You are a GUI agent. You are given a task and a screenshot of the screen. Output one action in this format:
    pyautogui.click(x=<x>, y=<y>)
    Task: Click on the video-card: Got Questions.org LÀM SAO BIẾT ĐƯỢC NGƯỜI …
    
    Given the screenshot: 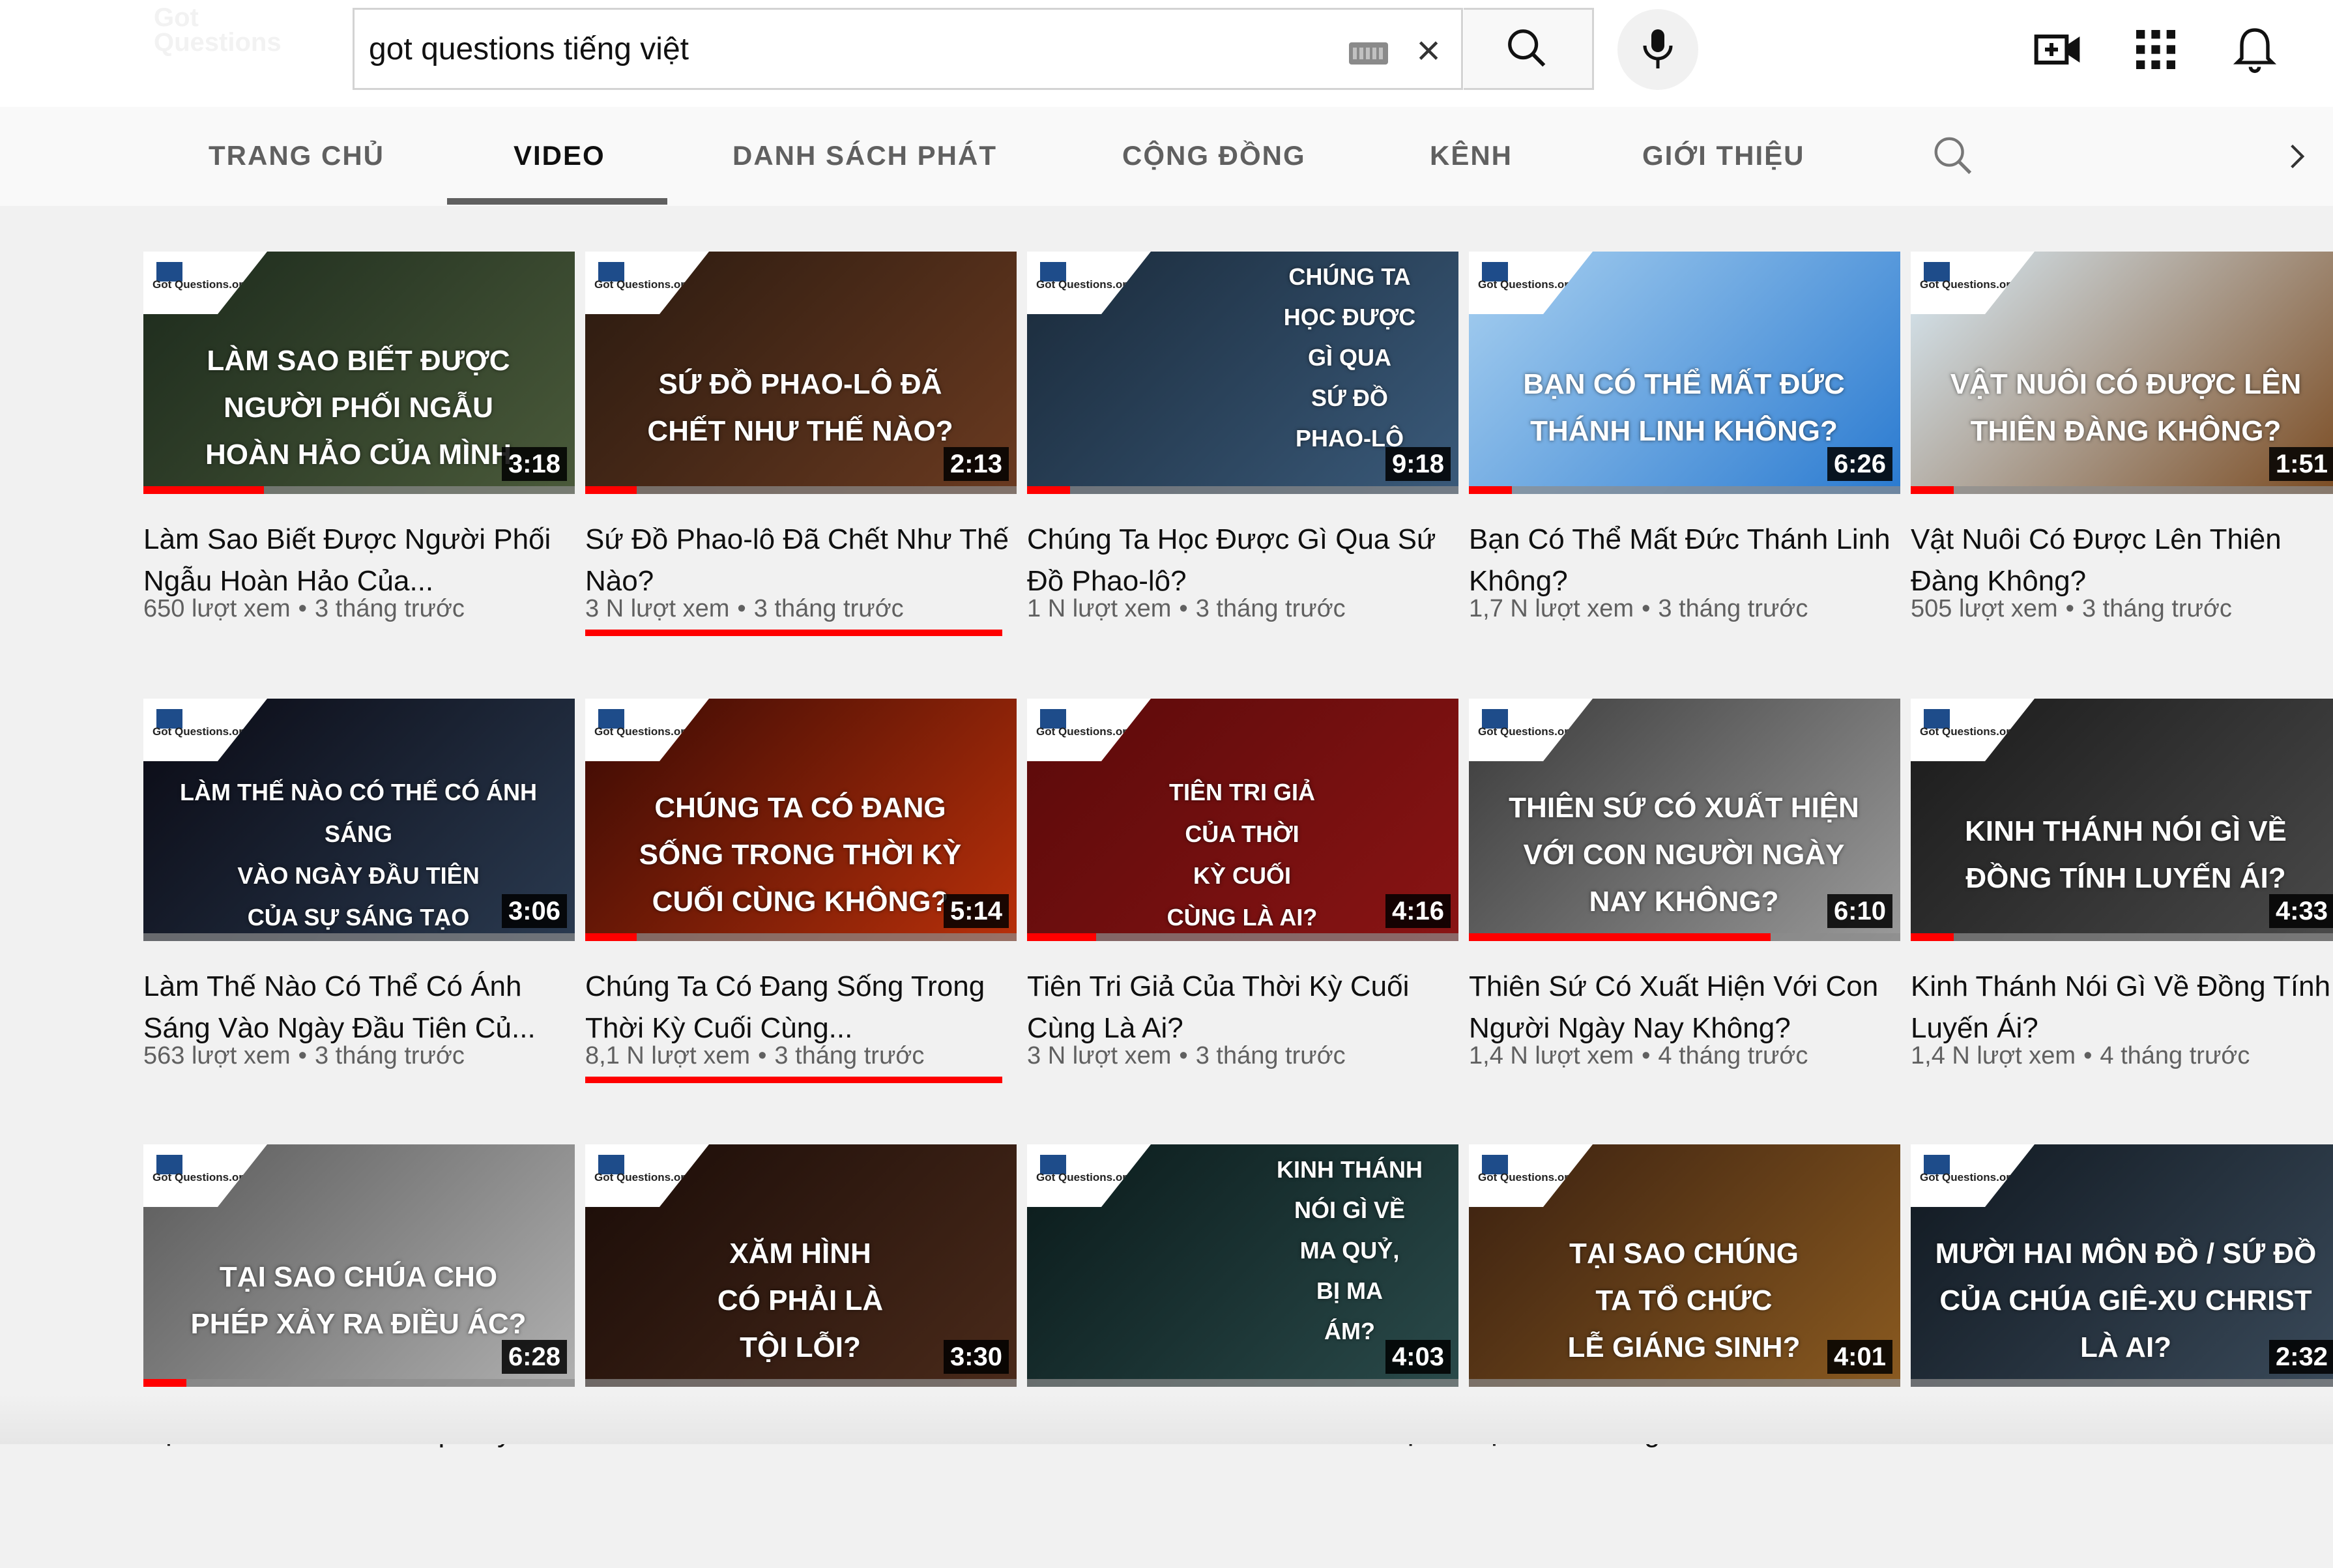 What is the action you would take?
    pyautogui.click(x=359, y=463)
    